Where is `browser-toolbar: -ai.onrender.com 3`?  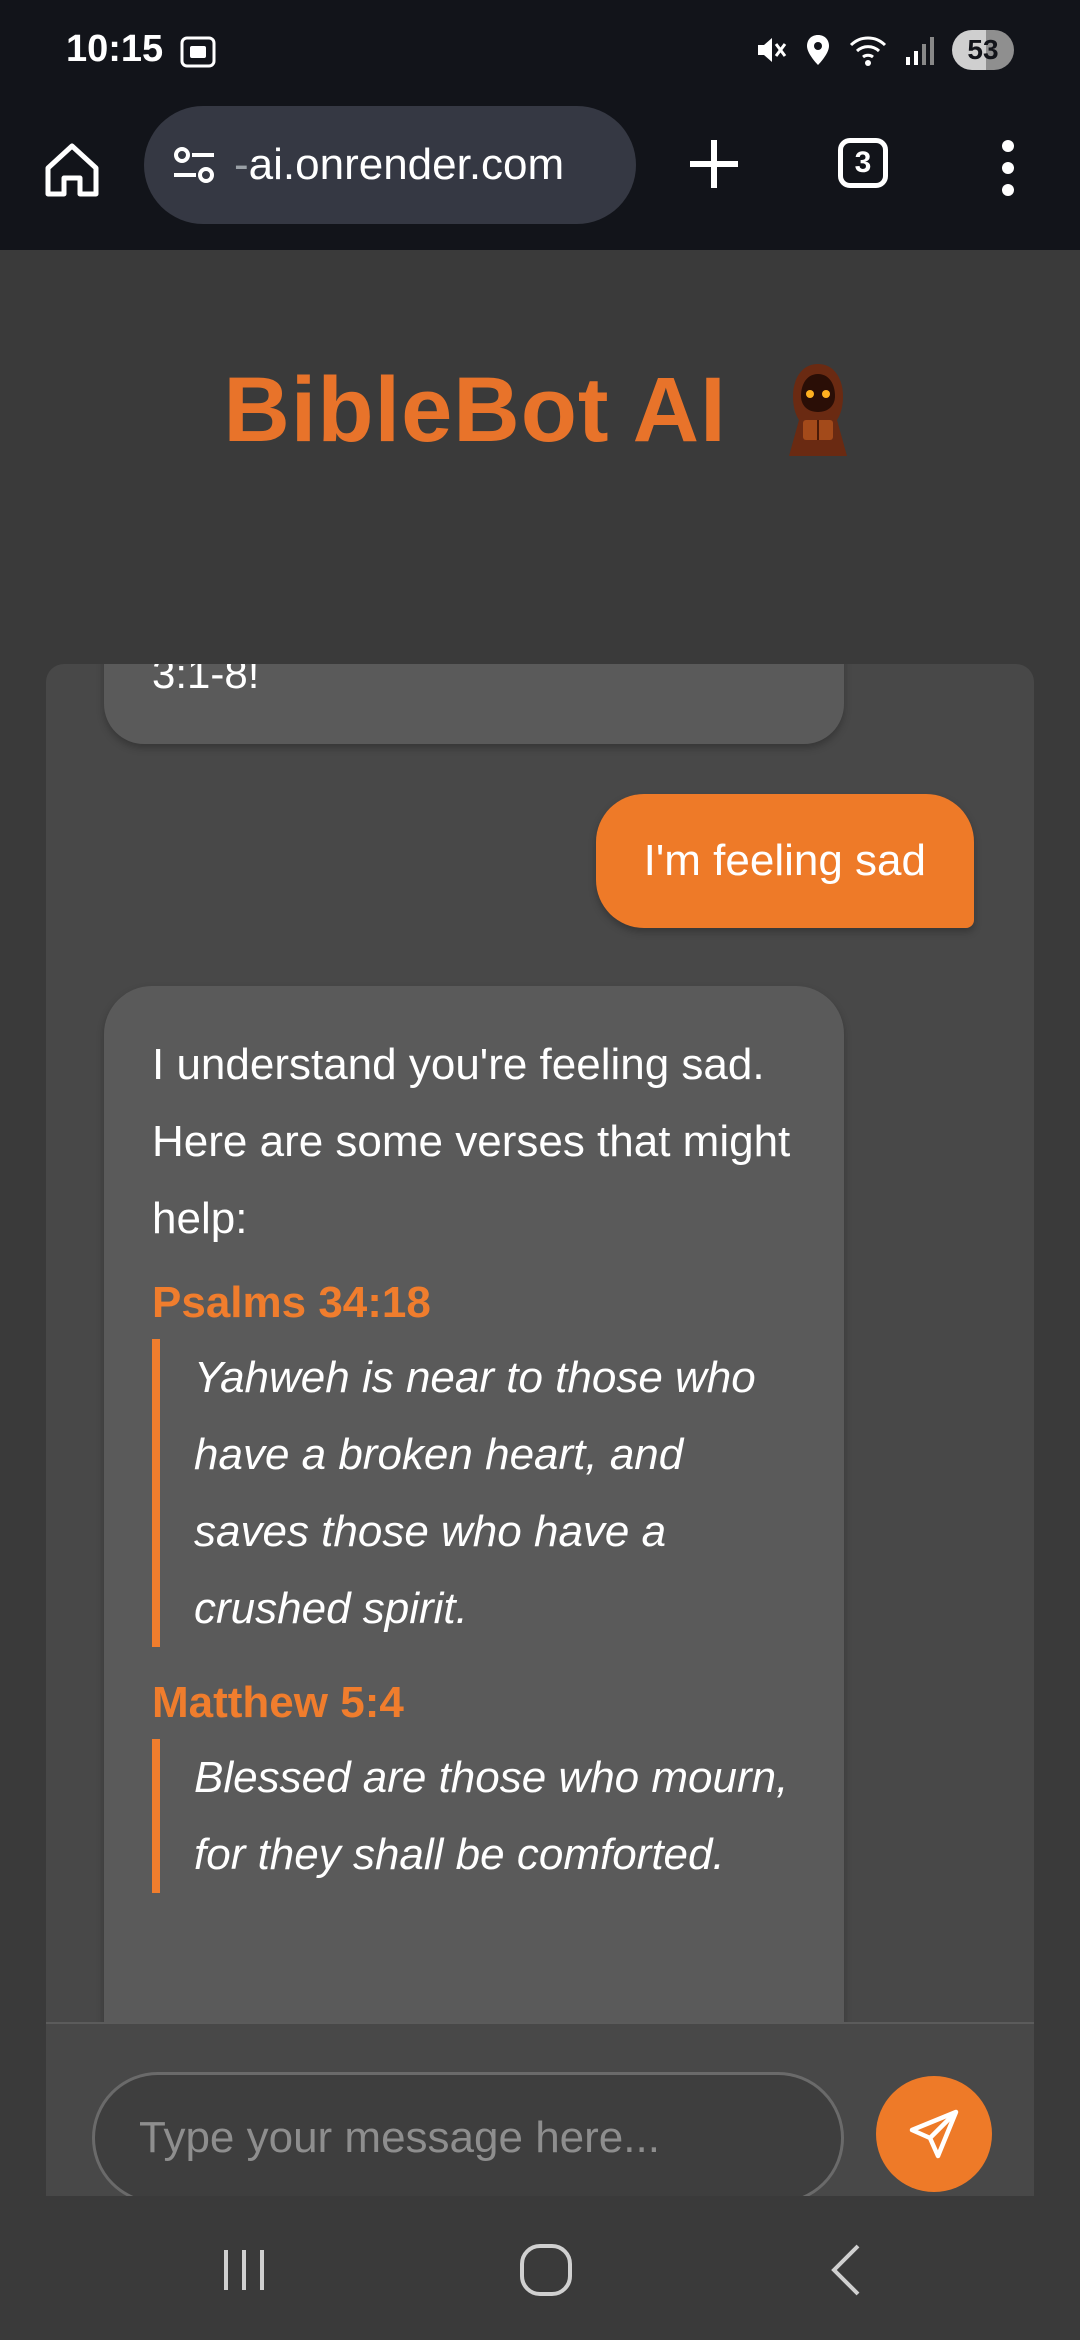
browser-toolbar: -ai.onrender.com 3 is located at coordinates (540, 177).